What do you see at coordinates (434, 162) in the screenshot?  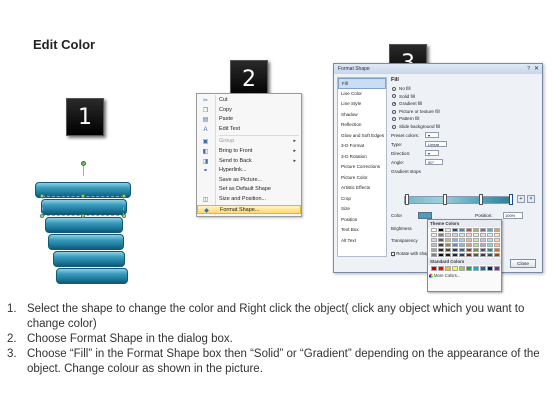 I see `prop-control: 90°` at bounding box center [434, 162].